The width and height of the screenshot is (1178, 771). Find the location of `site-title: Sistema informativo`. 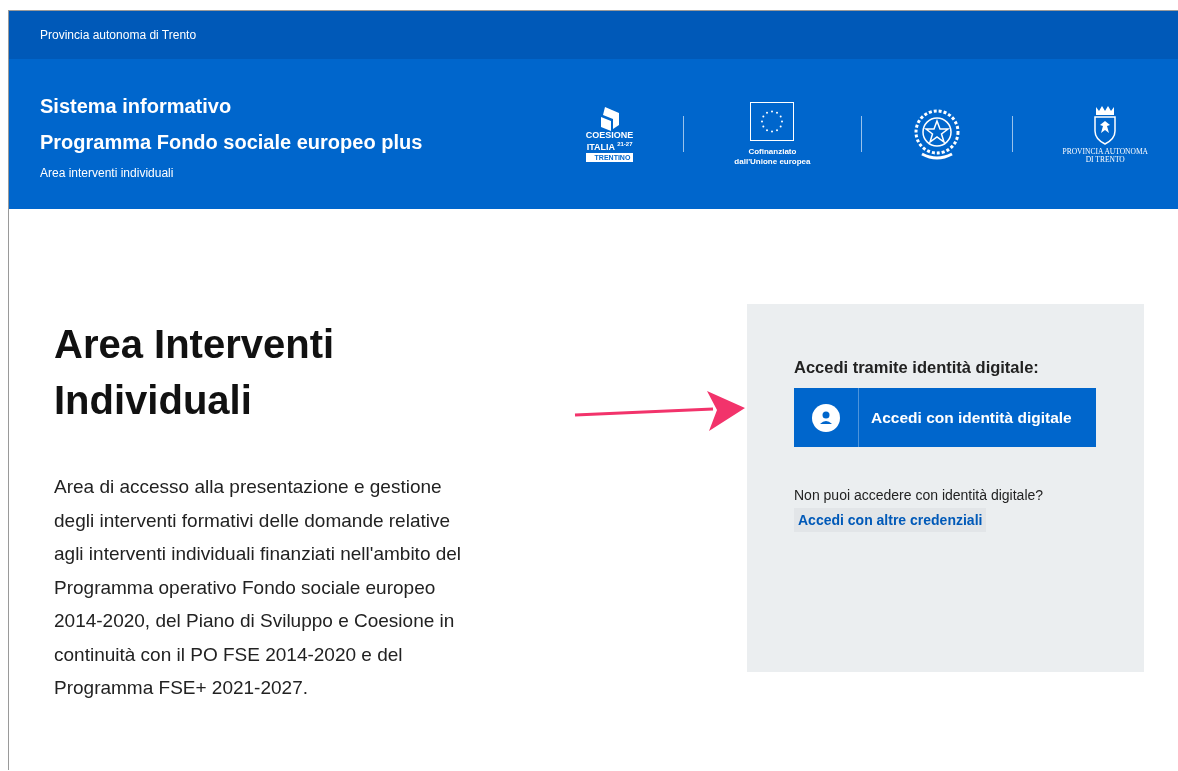

site-title: Sistema informativo is located at coordinates (136, 106).